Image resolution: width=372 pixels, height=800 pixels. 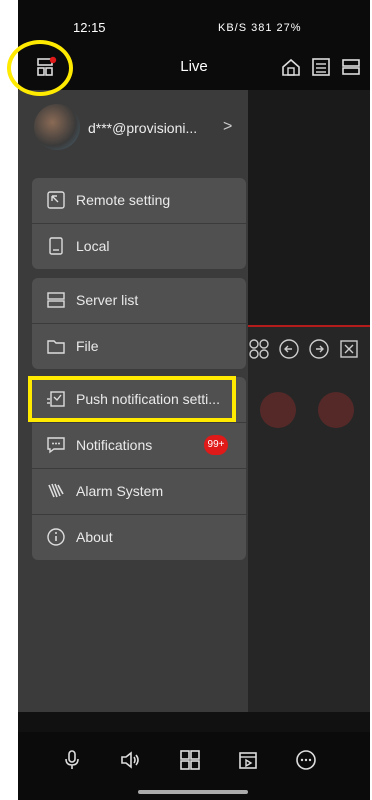 I want to click on menu-item-remote-setting: Remote setting, so click(x=139, y=201).